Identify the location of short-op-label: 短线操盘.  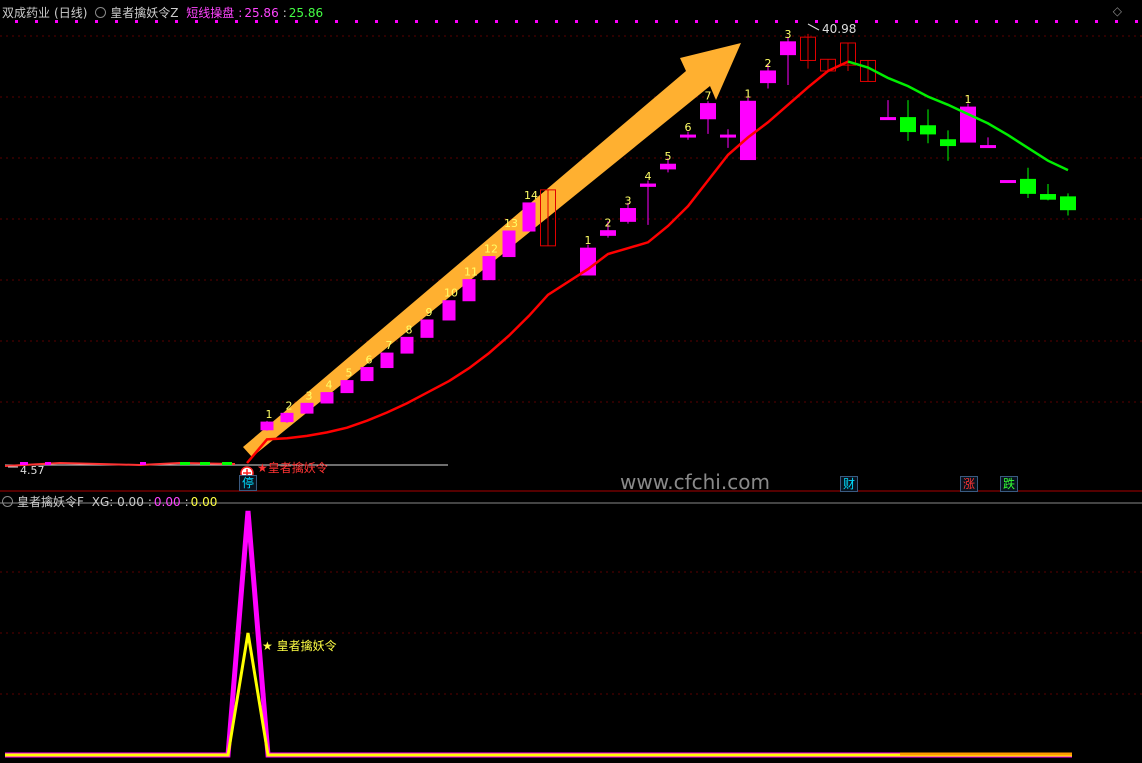
(210, 13).